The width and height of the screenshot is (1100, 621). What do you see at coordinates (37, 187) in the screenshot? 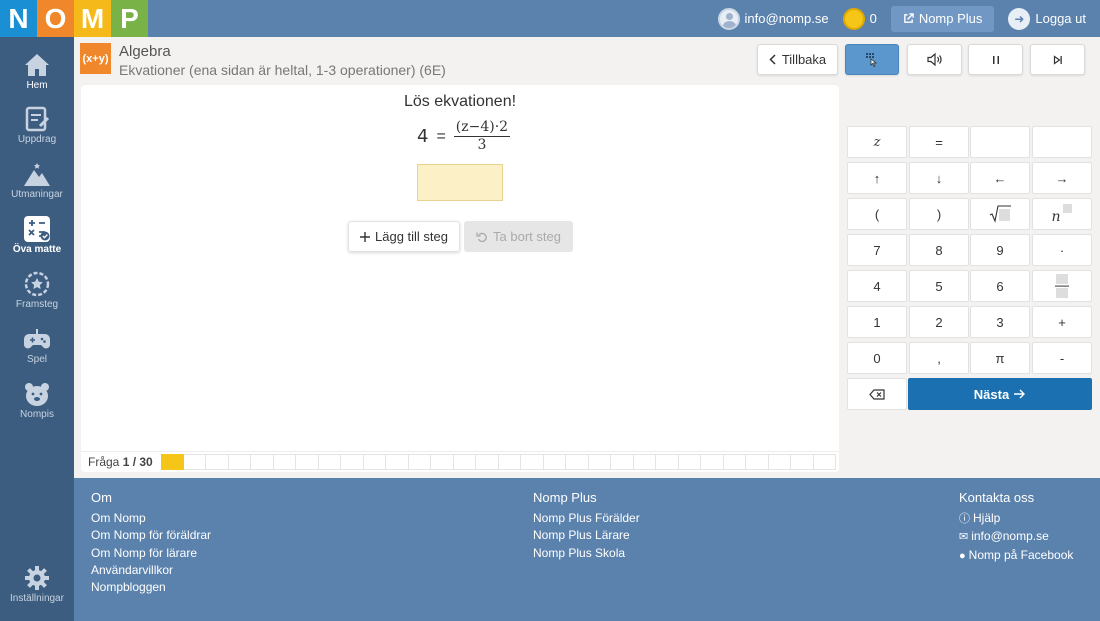
I see `sidebar-item-utmaningar: Utmaningar` at bounding box center [37, 187].